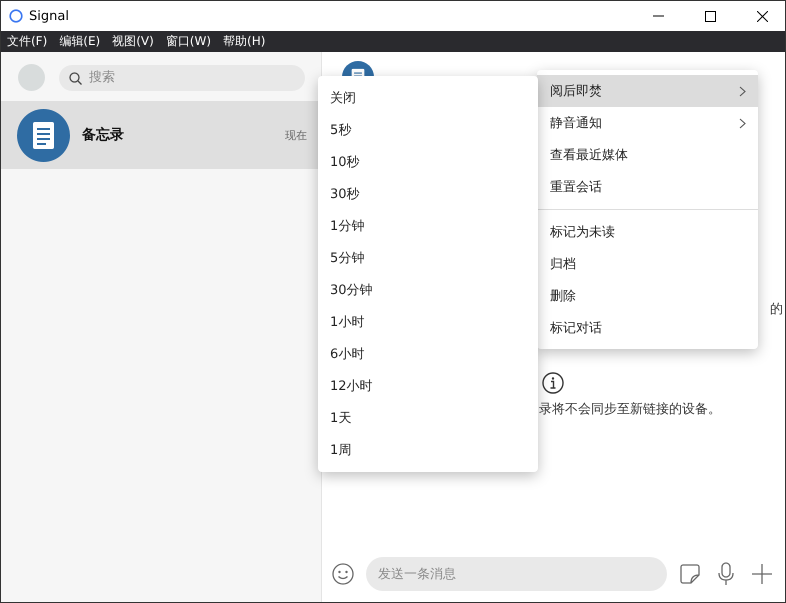  What do you see at coordinates (576, 91) in the screenshot?
I see `menu-item-label: 阅后即焚` at bounding box center [576, 91].